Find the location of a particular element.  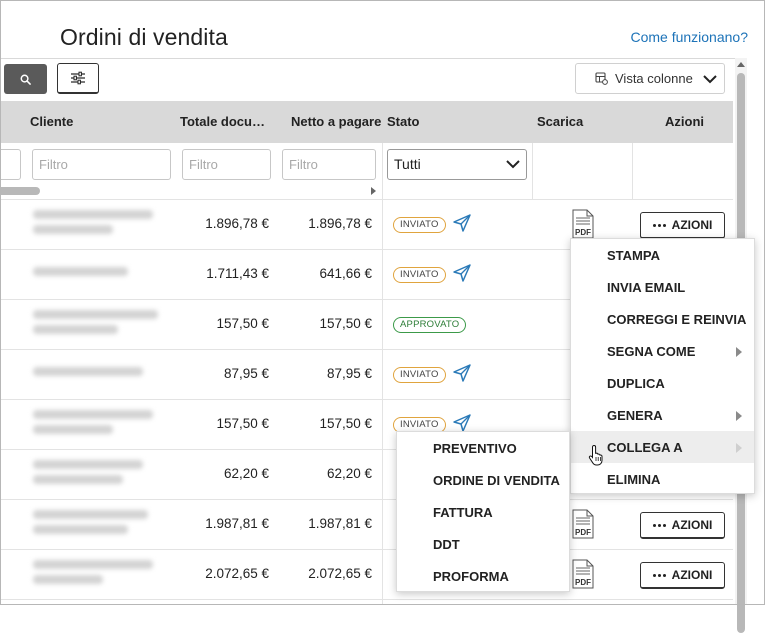

columns-icon is located at coordinates (601, 78).